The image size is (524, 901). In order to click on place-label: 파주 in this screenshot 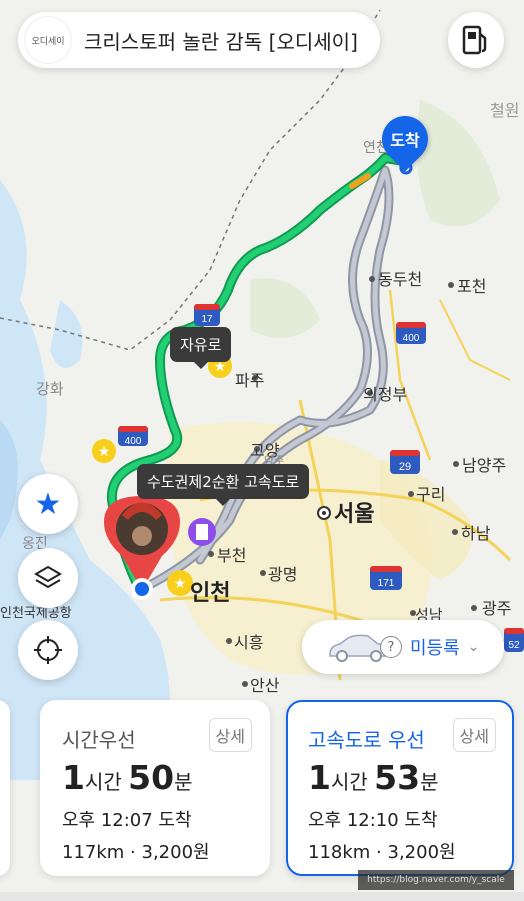, I will do `click(249, 381)`.